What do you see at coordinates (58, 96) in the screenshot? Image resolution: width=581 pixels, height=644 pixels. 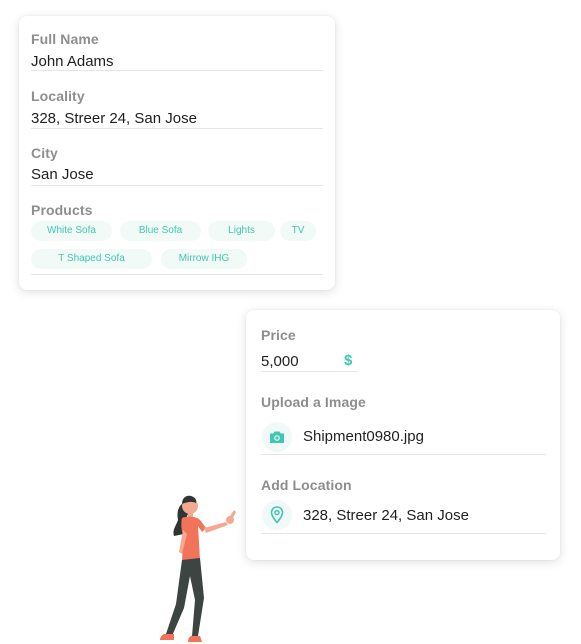 I see `locality-label: Locality` at bounding box center [58, 96].